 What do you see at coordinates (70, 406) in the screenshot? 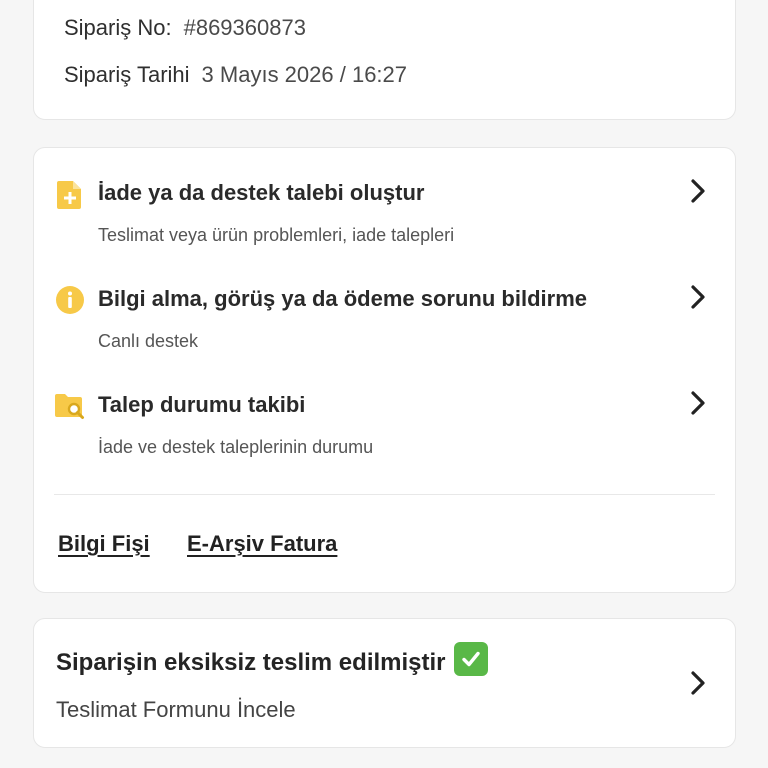
I see `folder-search-icon` at bounding box center [70, 406].